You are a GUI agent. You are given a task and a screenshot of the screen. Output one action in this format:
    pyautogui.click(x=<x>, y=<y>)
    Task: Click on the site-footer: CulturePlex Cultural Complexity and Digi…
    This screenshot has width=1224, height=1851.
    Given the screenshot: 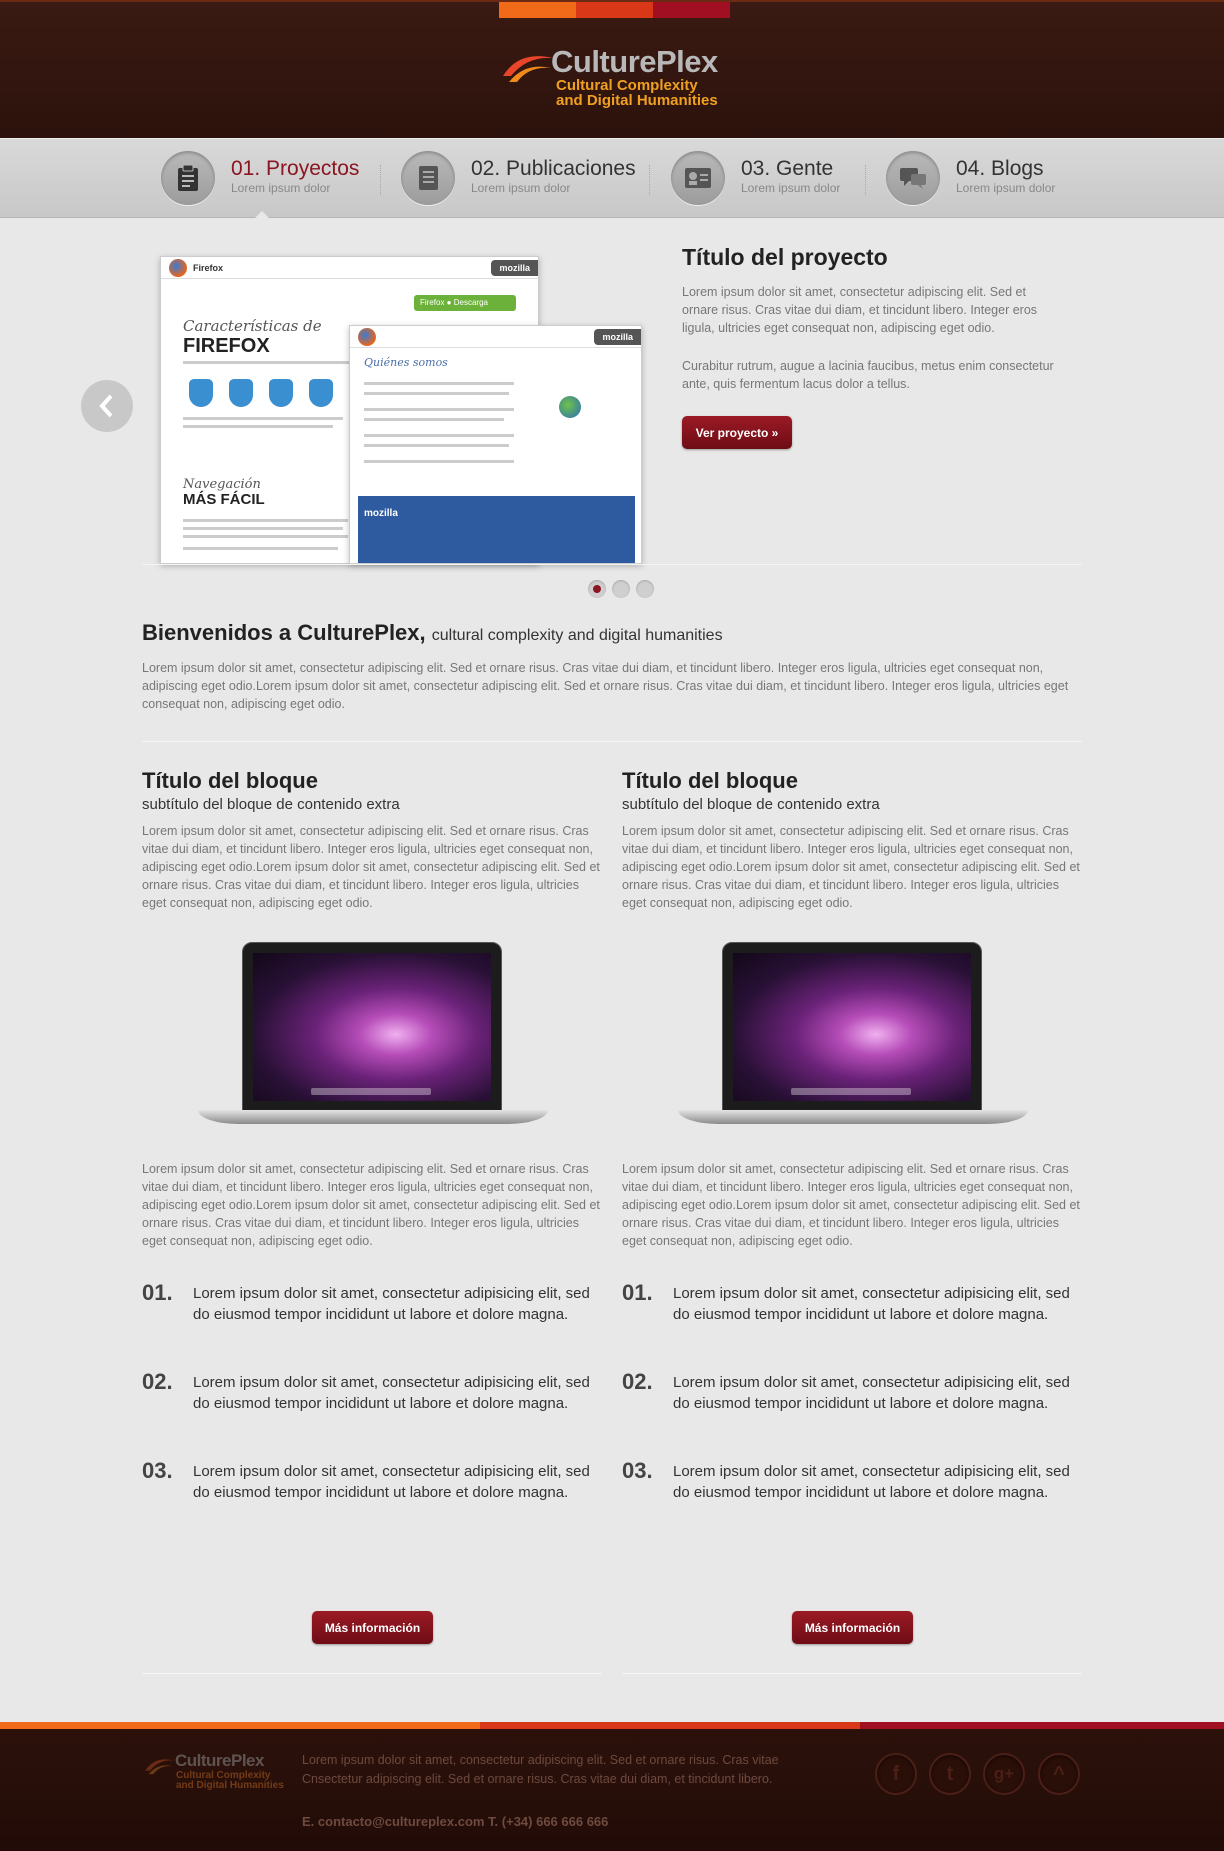 What is the action you would take?
    pyautogui.click(x=612, y=1790)
    